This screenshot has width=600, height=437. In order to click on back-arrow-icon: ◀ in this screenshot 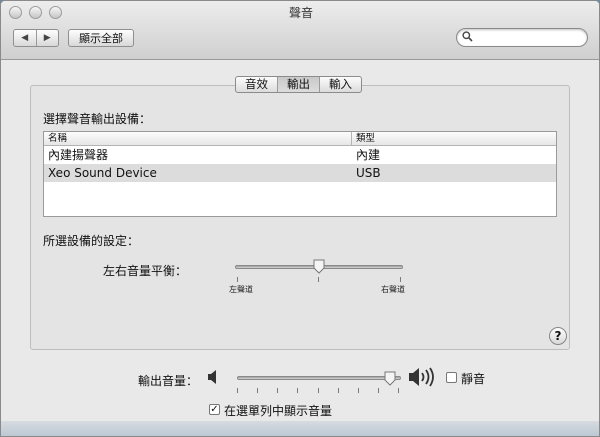, I will do `click(25, 38)`.